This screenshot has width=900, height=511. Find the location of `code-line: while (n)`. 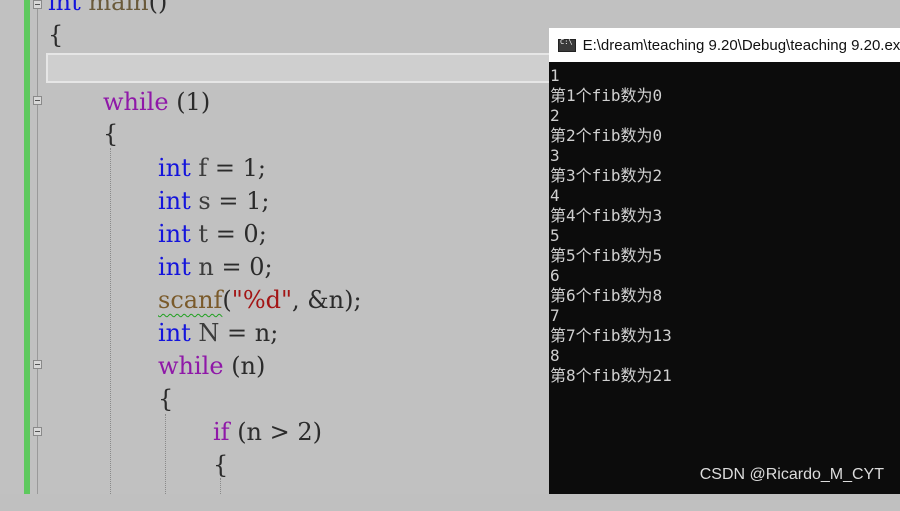

code-line: while (n) is located at coordinates (211, 366).